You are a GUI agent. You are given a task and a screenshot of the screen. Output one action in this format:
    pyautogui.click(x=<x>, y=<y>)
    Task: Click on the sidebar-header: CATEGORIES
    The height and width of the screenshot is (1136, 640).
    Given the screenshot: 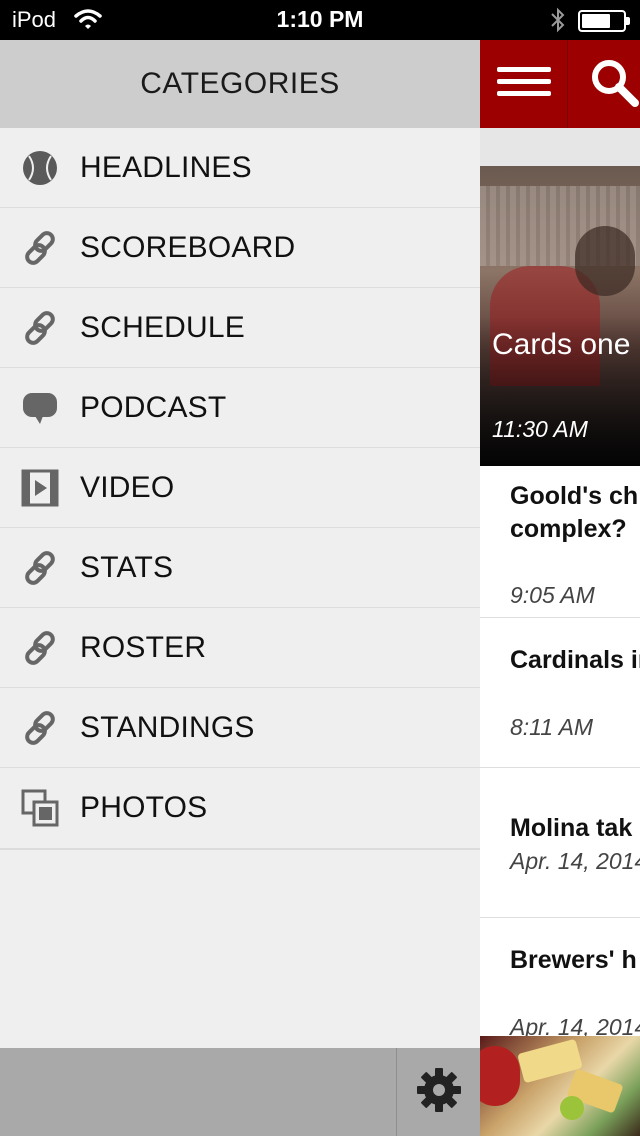 What is the action you would take?
    pyautogui.click(x=240, y=84)
    